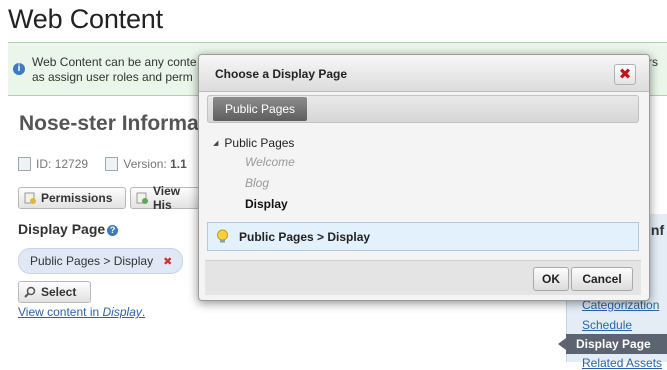 The width and height of the screenshot is (667, 370). I want to click on permissions-button: Permissions, so click(72, 198).